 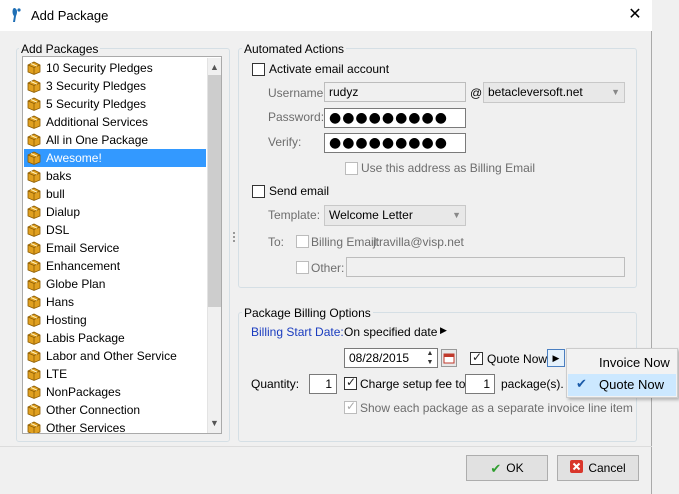 What do you see at coordinates (97, 140) in the screenshot?
I see `list-item-label: All in One Package` at bounding box center [97, 140].